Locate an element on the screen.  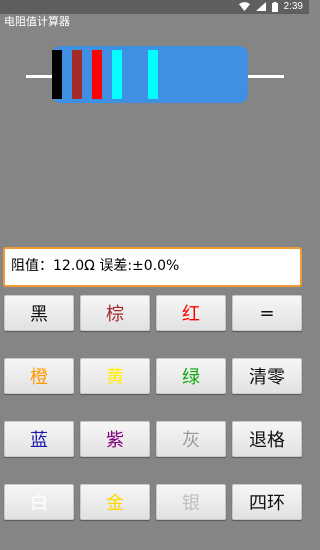
four-band-button: 四环 is located at coordinates (267, 502).